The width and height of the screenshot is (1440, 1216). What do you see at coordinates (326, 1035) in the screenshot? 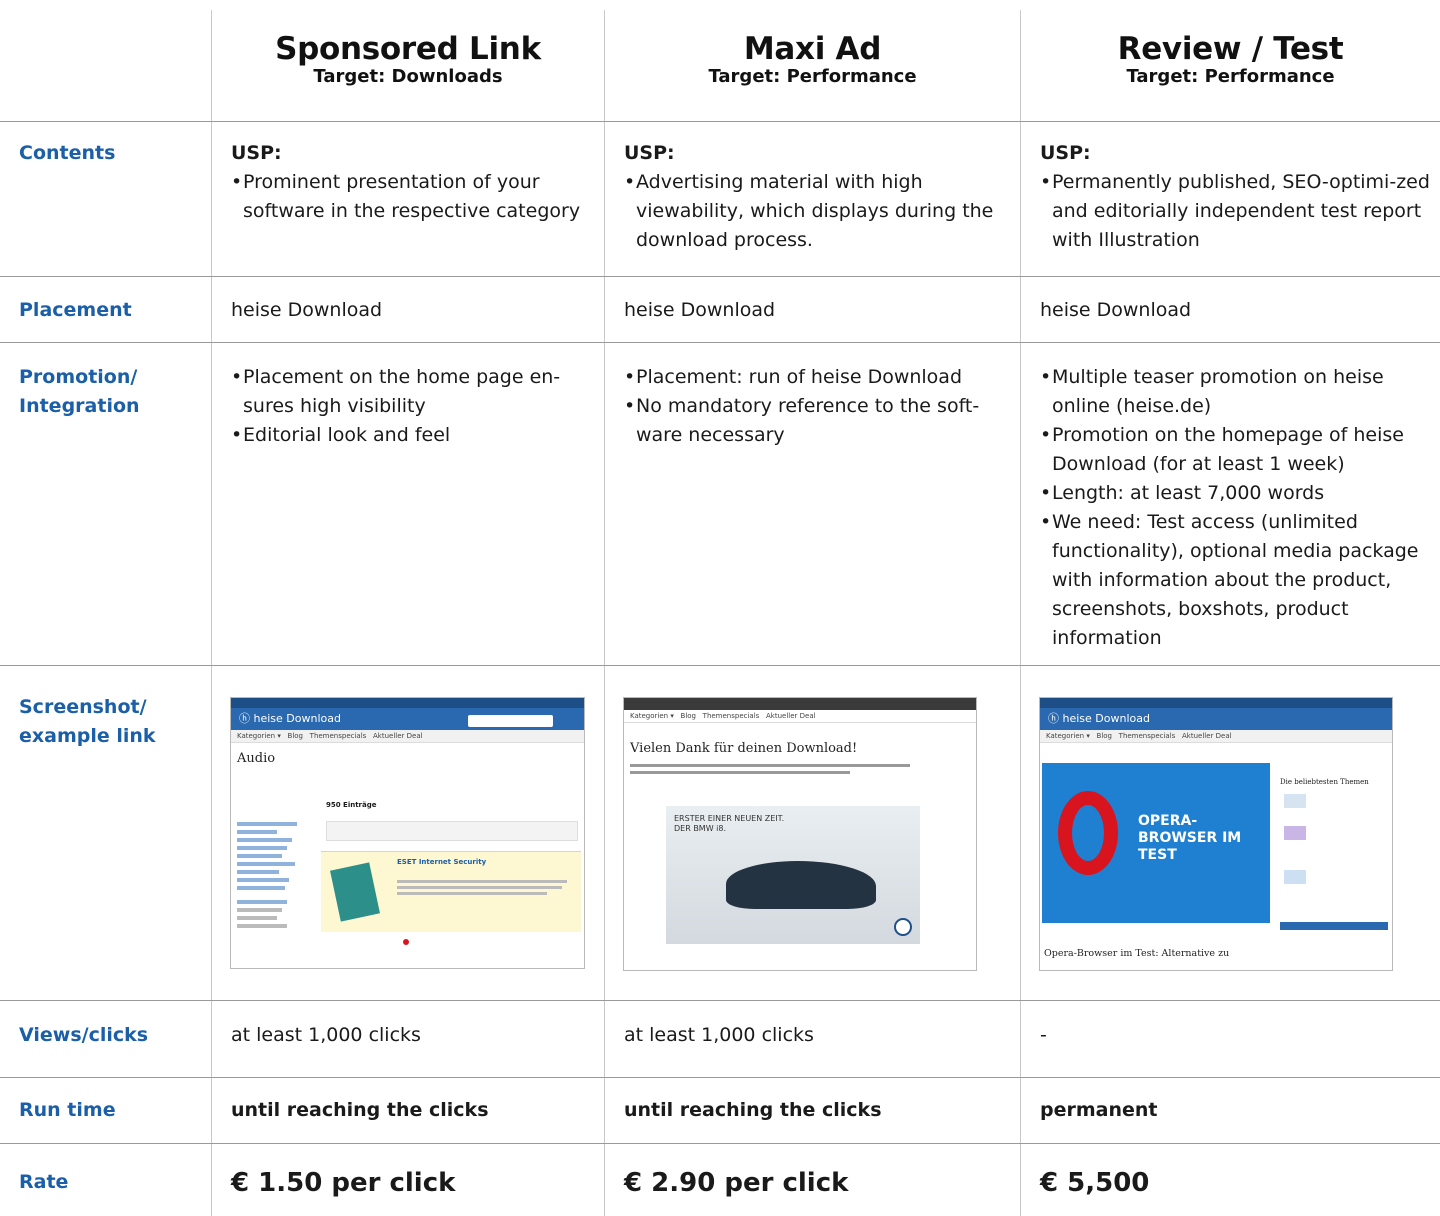
I see `views-sponsored-link: at least 1,000 clicks` at bounding box center [326, 1035].